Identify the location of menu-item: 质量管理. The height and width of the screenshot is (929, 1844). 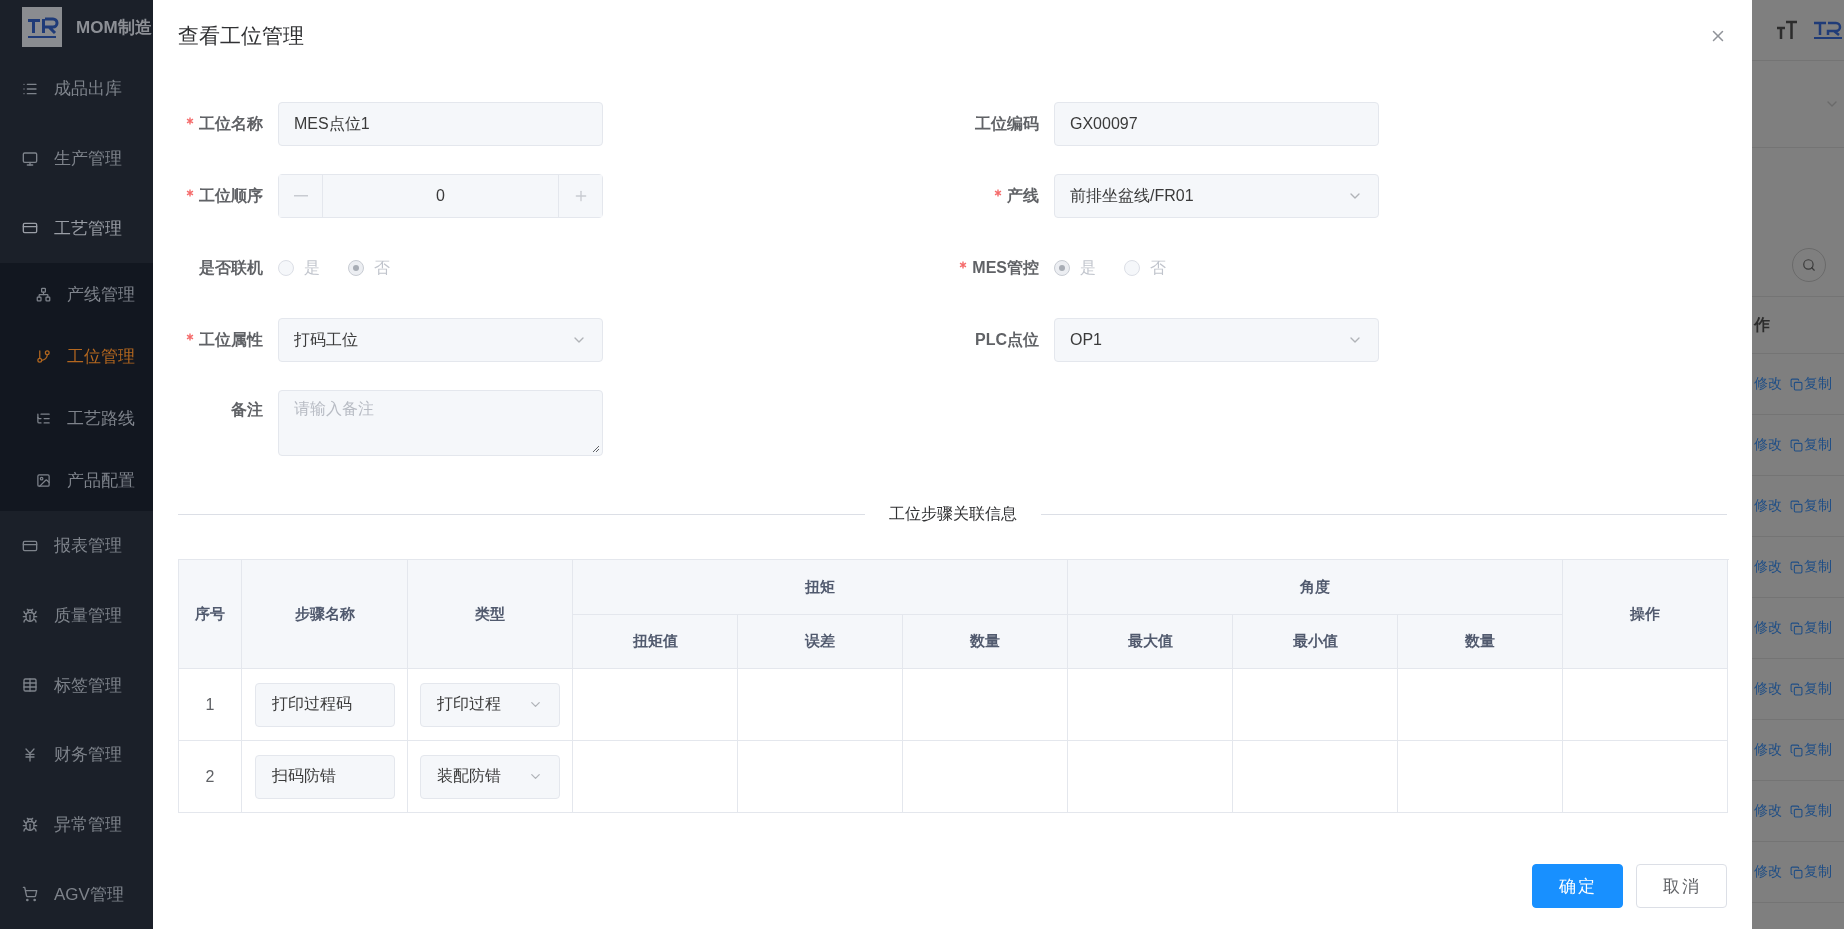
(76, 615).